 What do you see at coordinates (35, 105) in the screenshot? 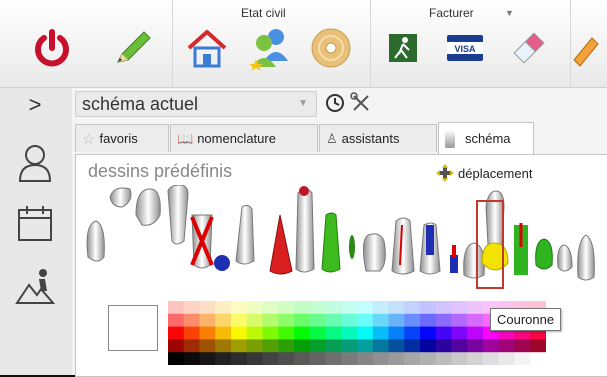
I see `expand-sidebar-button: >` at bounding box center [35, 105].